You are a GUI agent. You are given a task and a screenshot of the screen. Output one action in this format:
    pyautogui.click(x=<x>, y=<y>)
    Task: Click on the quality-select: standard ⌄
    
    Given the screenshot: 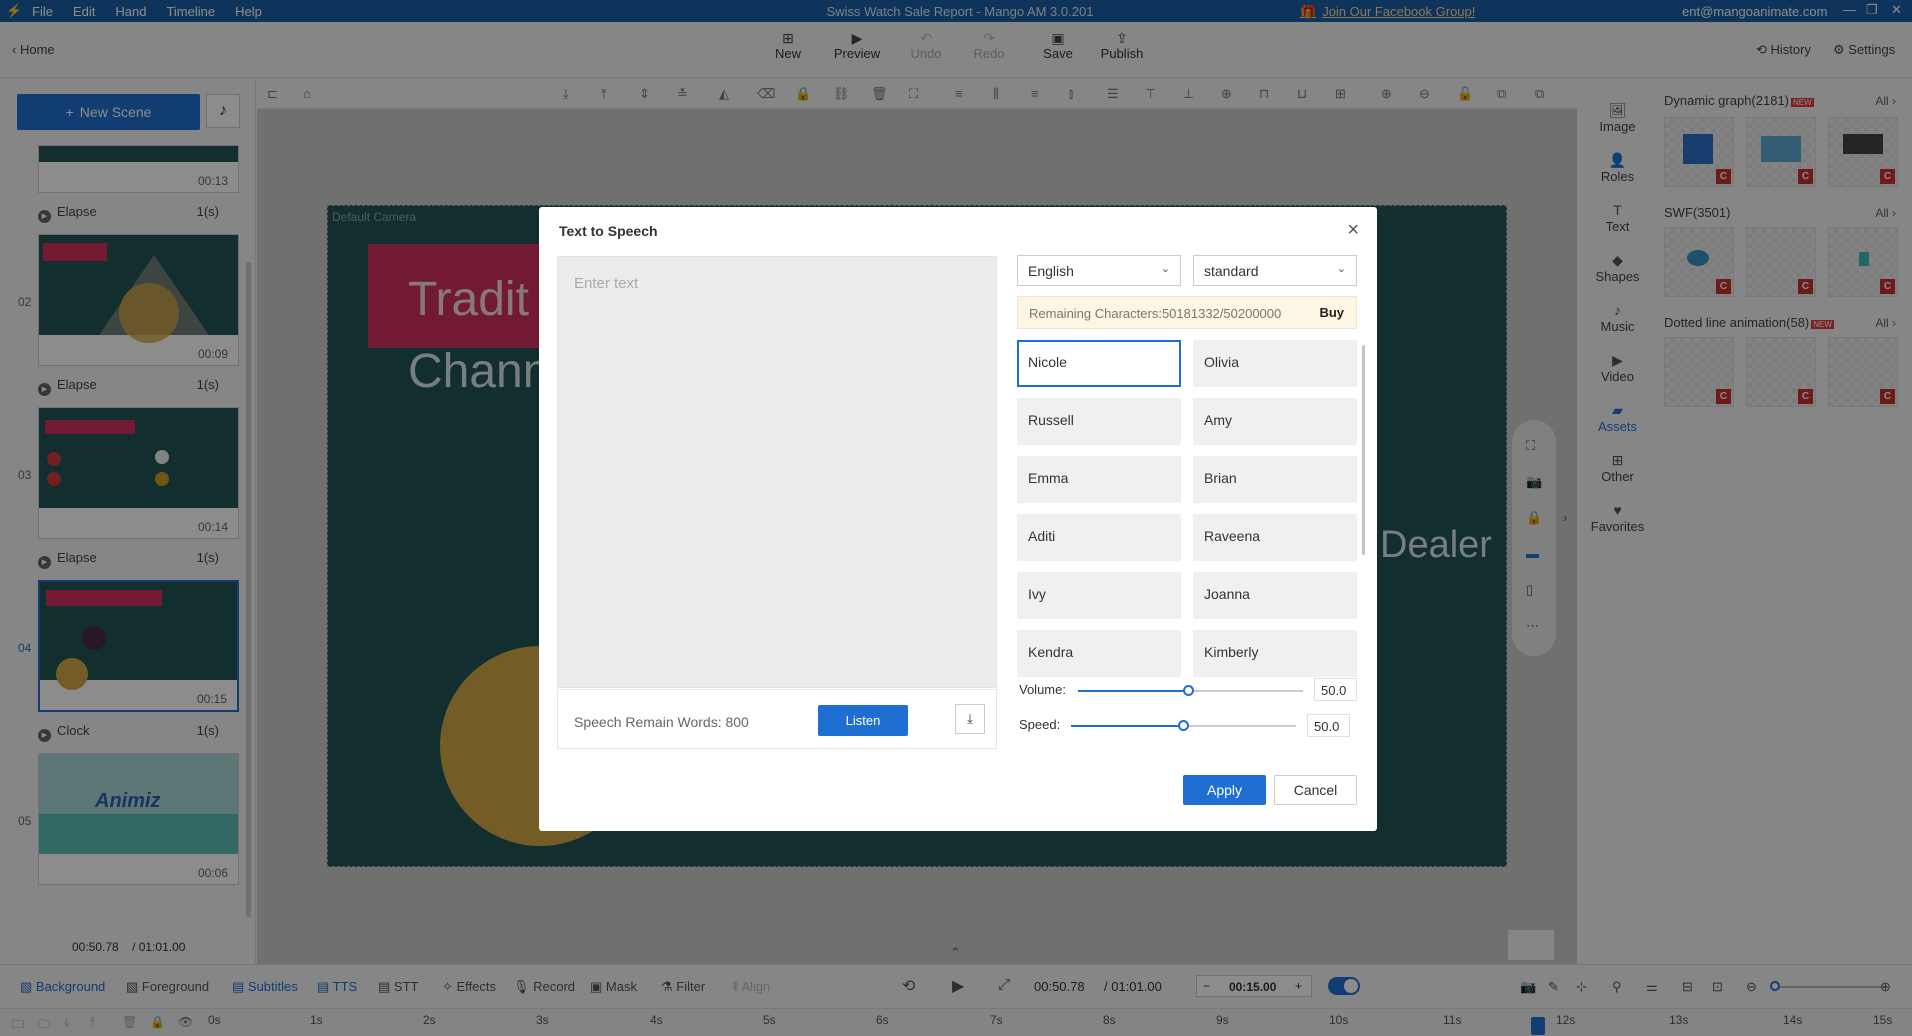 What is the action you would take?
    pyautogui.click(x=1275, y=270)
    